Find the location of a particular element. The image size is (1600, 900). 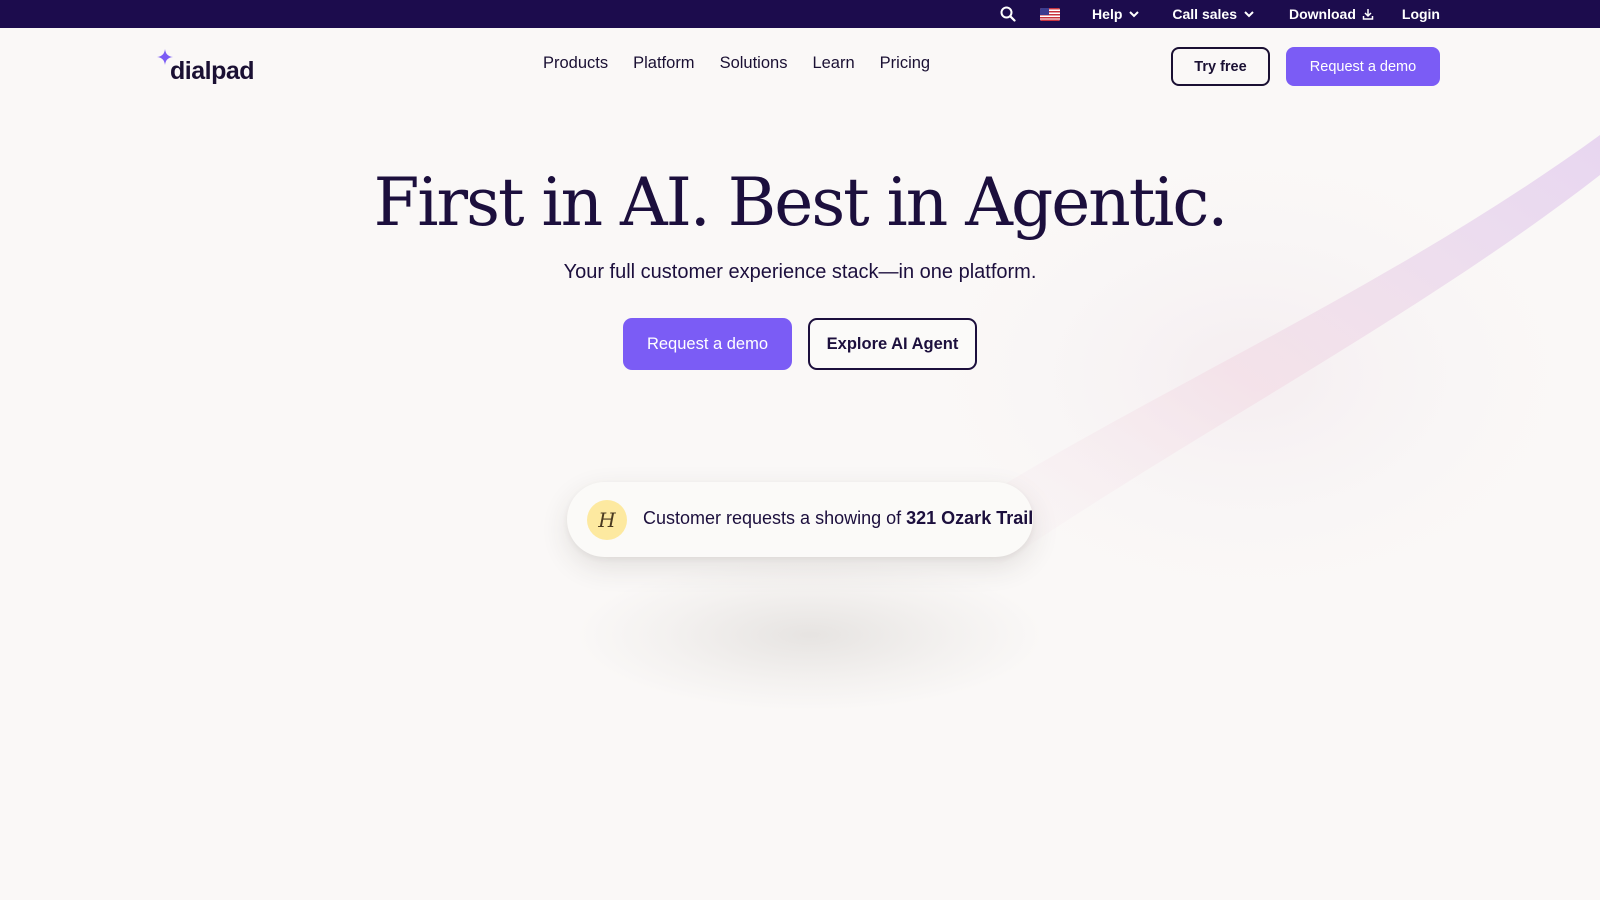

download-link: Download is located at coordinates (1331, 14).